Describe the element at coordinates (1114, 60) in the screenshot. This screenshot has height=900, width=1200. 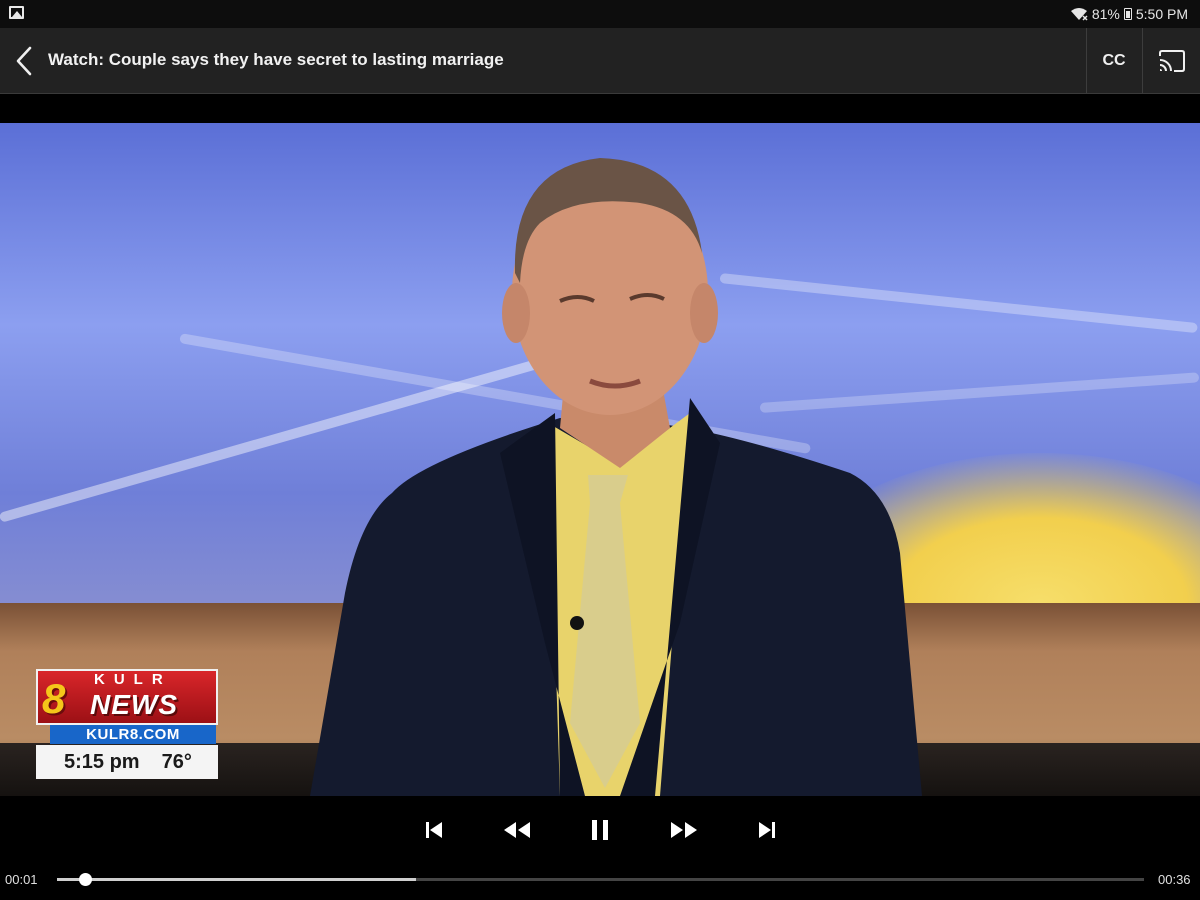
I see `closed-captions-button: CC` at that location.